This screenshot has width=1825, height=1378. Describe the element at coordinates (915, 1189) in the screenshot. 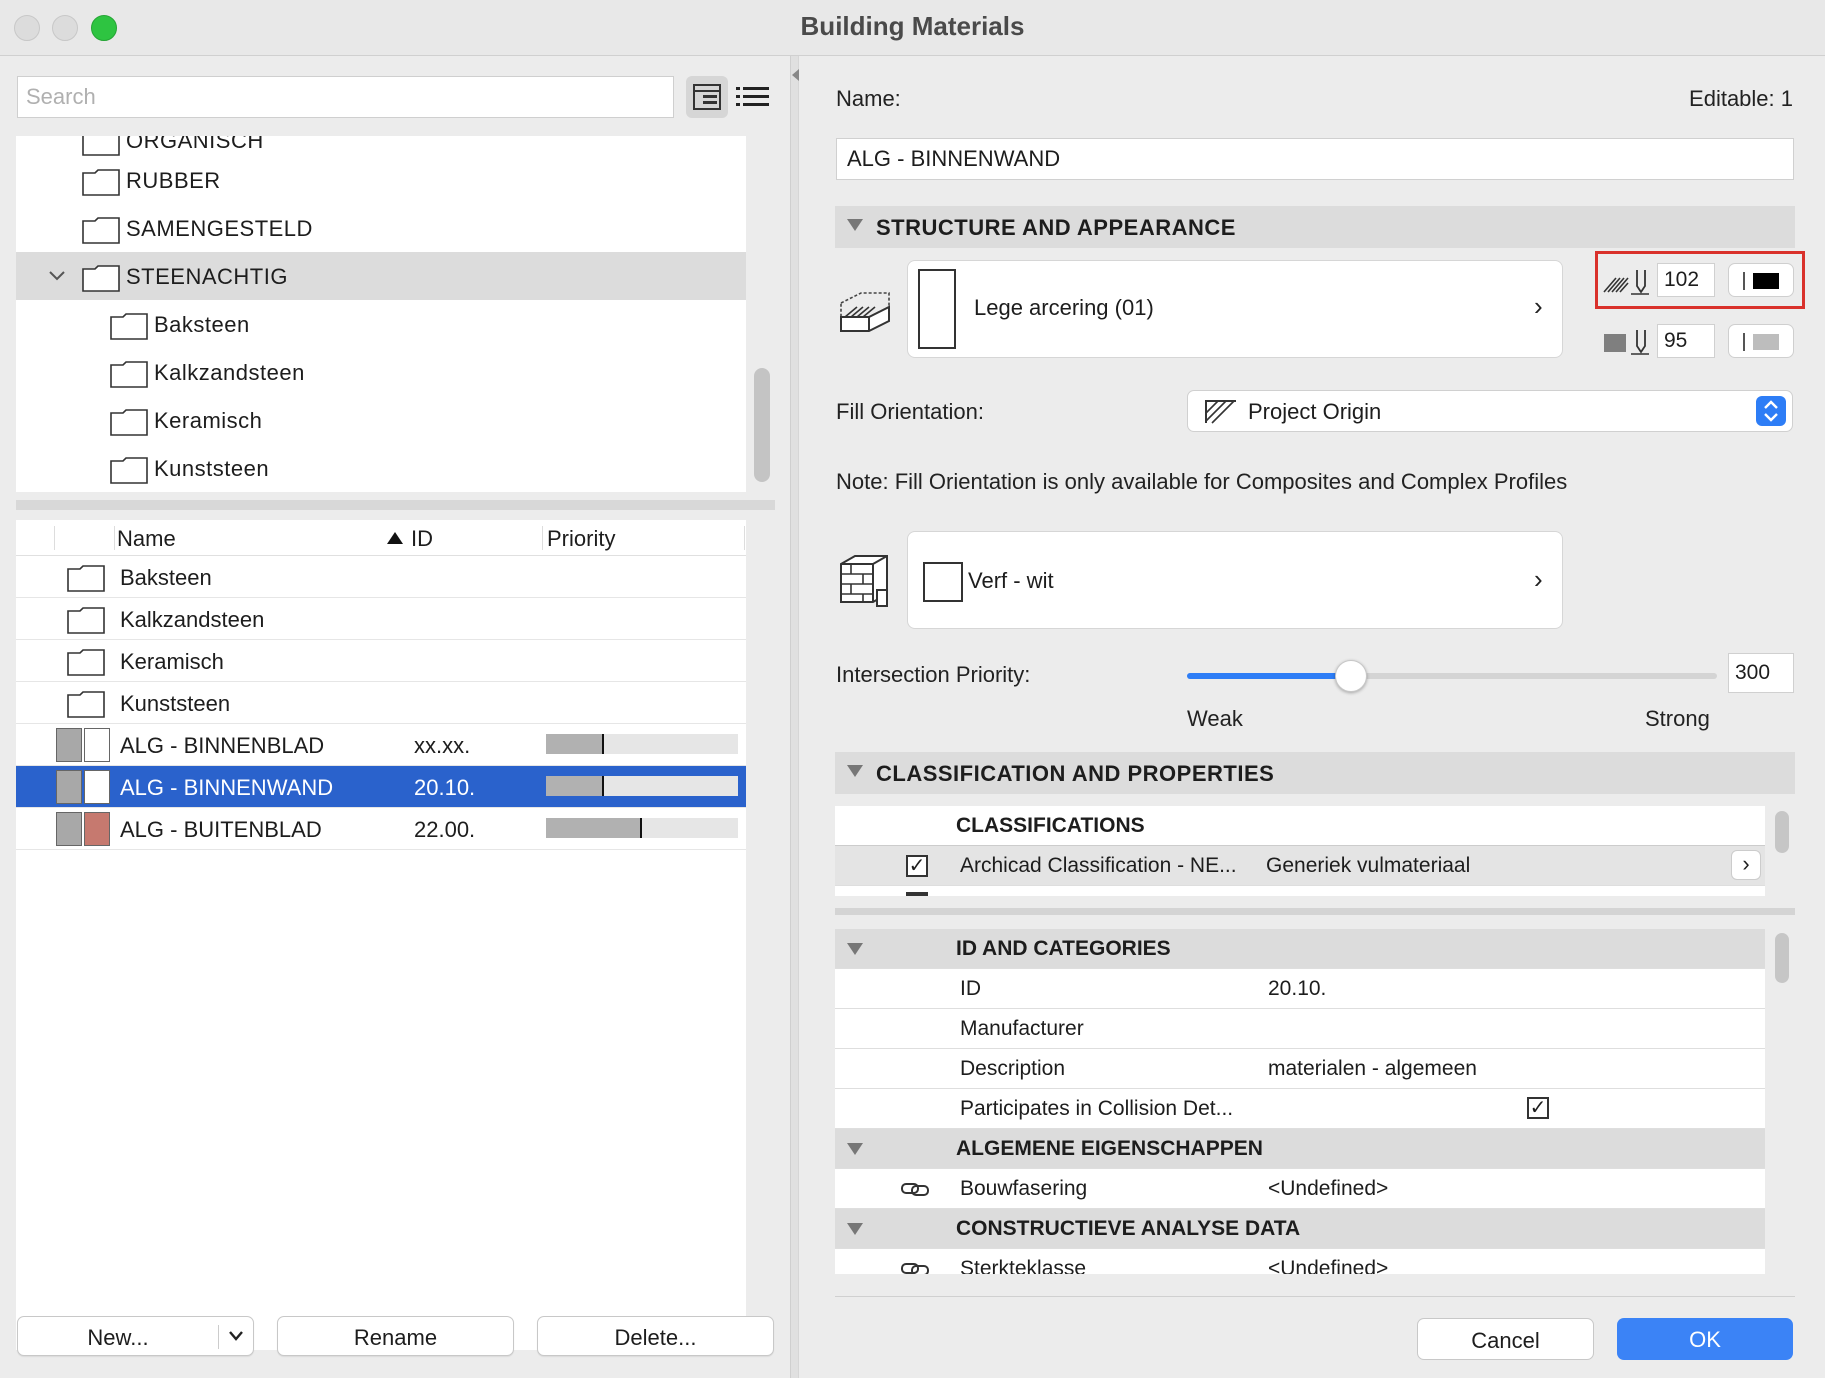

I see `link-icon` at that location.